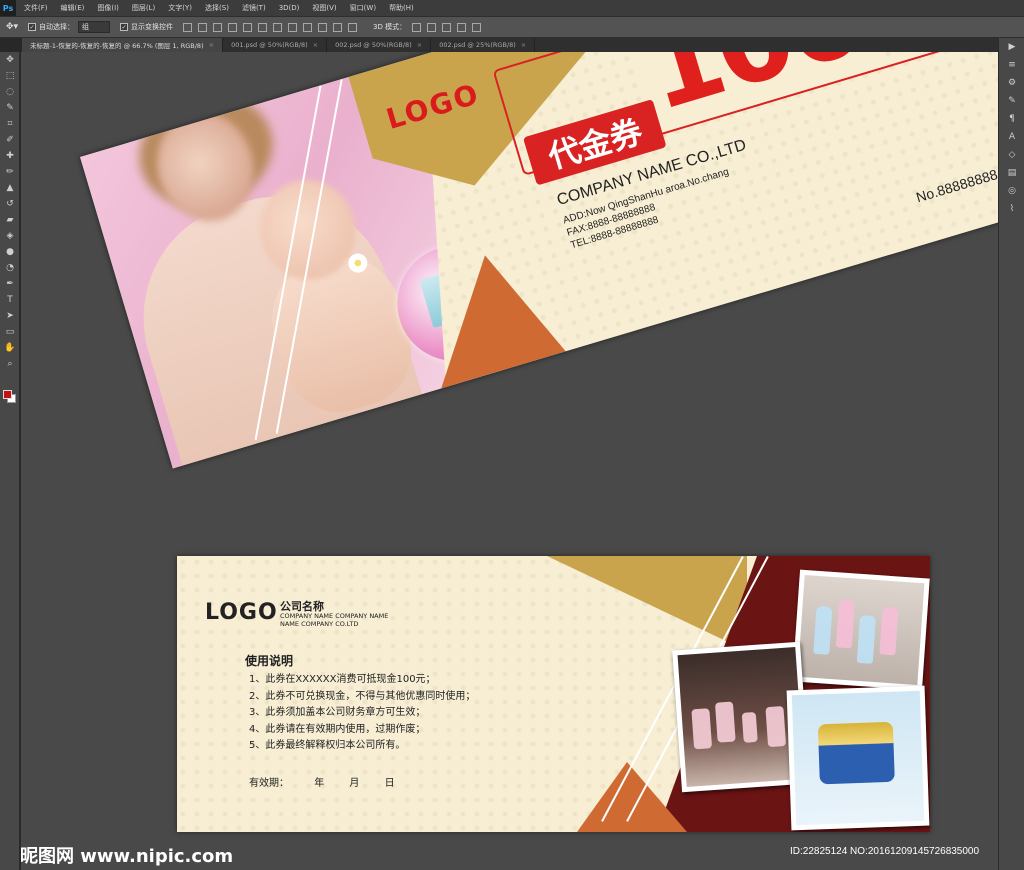 Image resolution: width=1024 pixels, height=870 pixels. Describe the element at coordinates (462, 27) in the screenshot. I see `3d-slide-icon` at that location.